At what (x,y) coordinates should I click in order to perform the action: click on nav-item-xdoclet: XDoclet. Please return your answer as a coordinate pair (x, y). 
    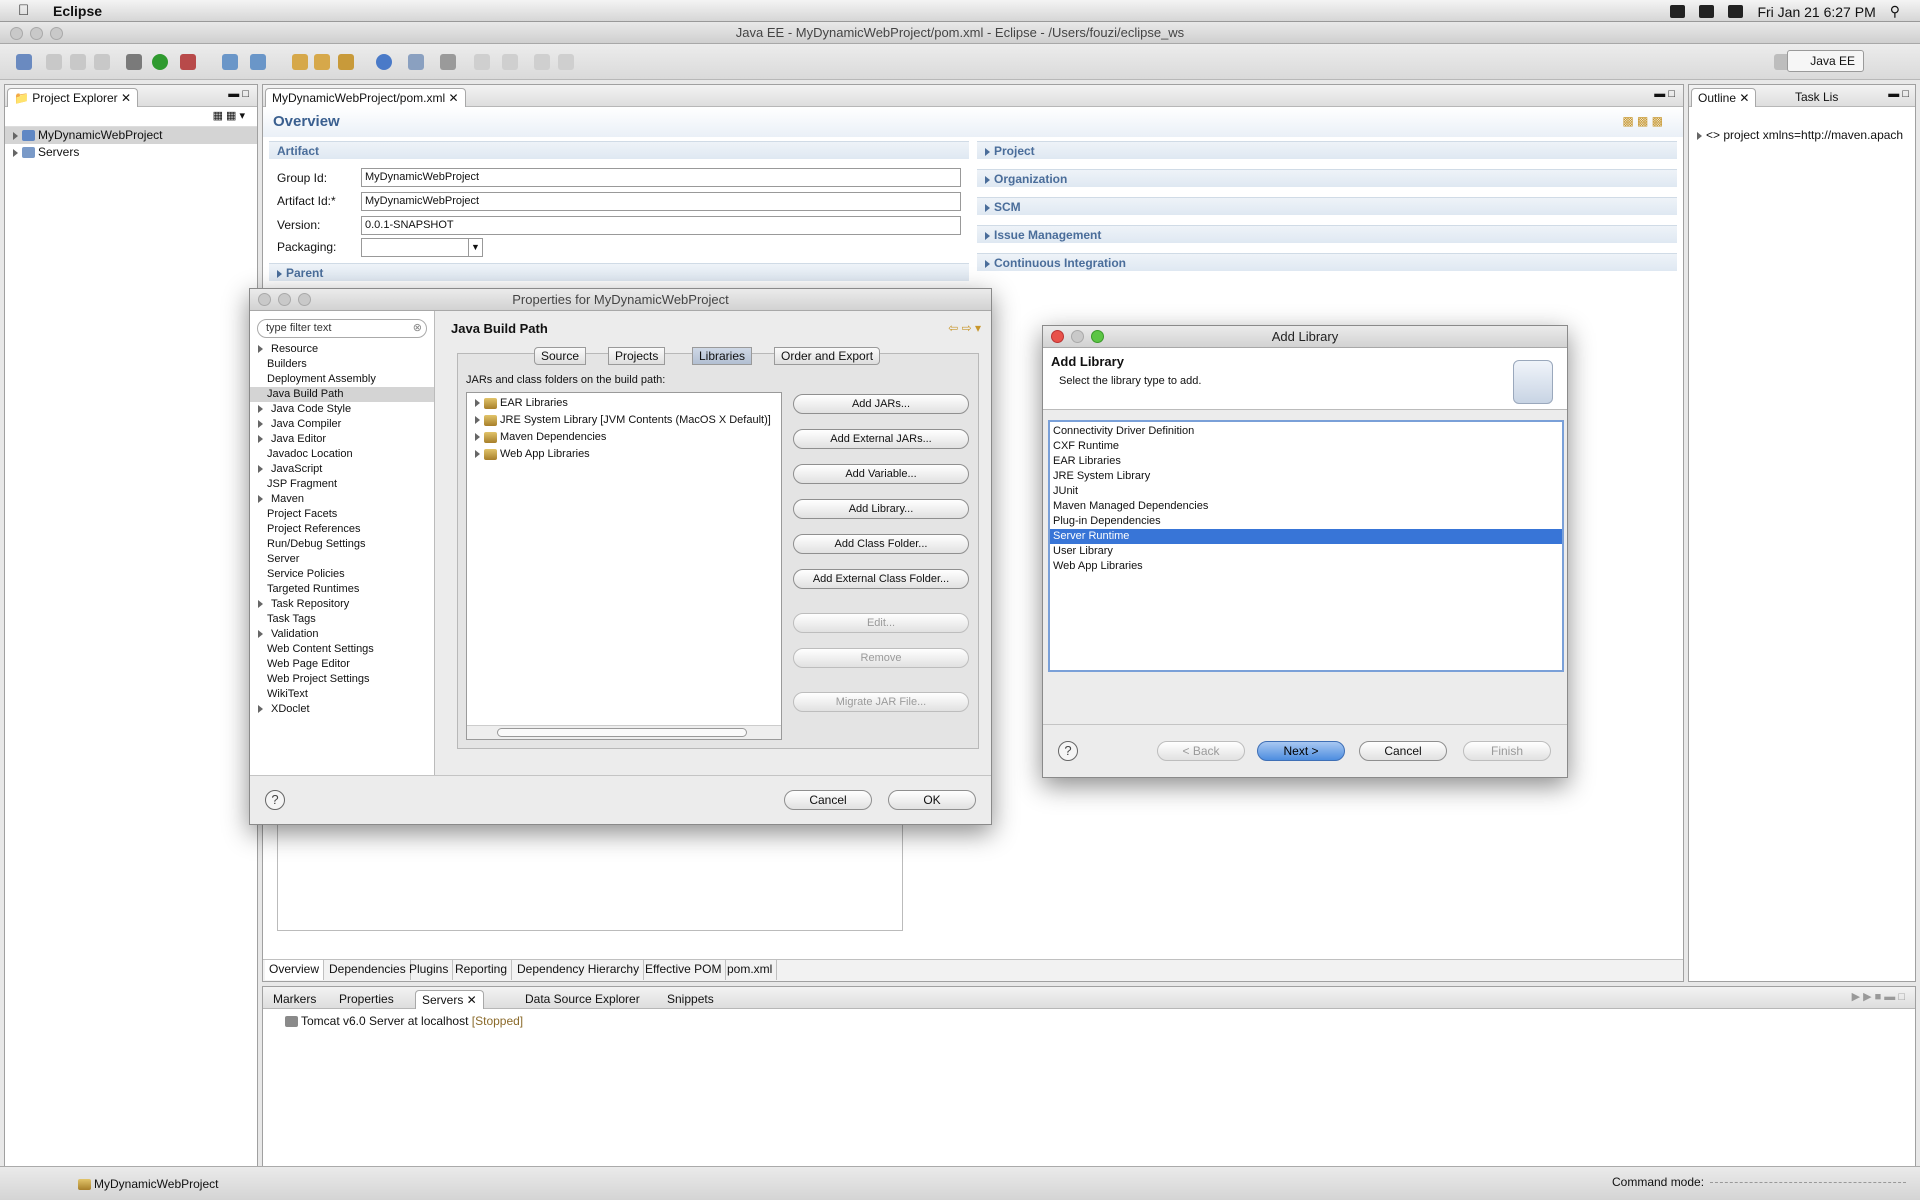
    Looking at the image, I should click on (342, 709).